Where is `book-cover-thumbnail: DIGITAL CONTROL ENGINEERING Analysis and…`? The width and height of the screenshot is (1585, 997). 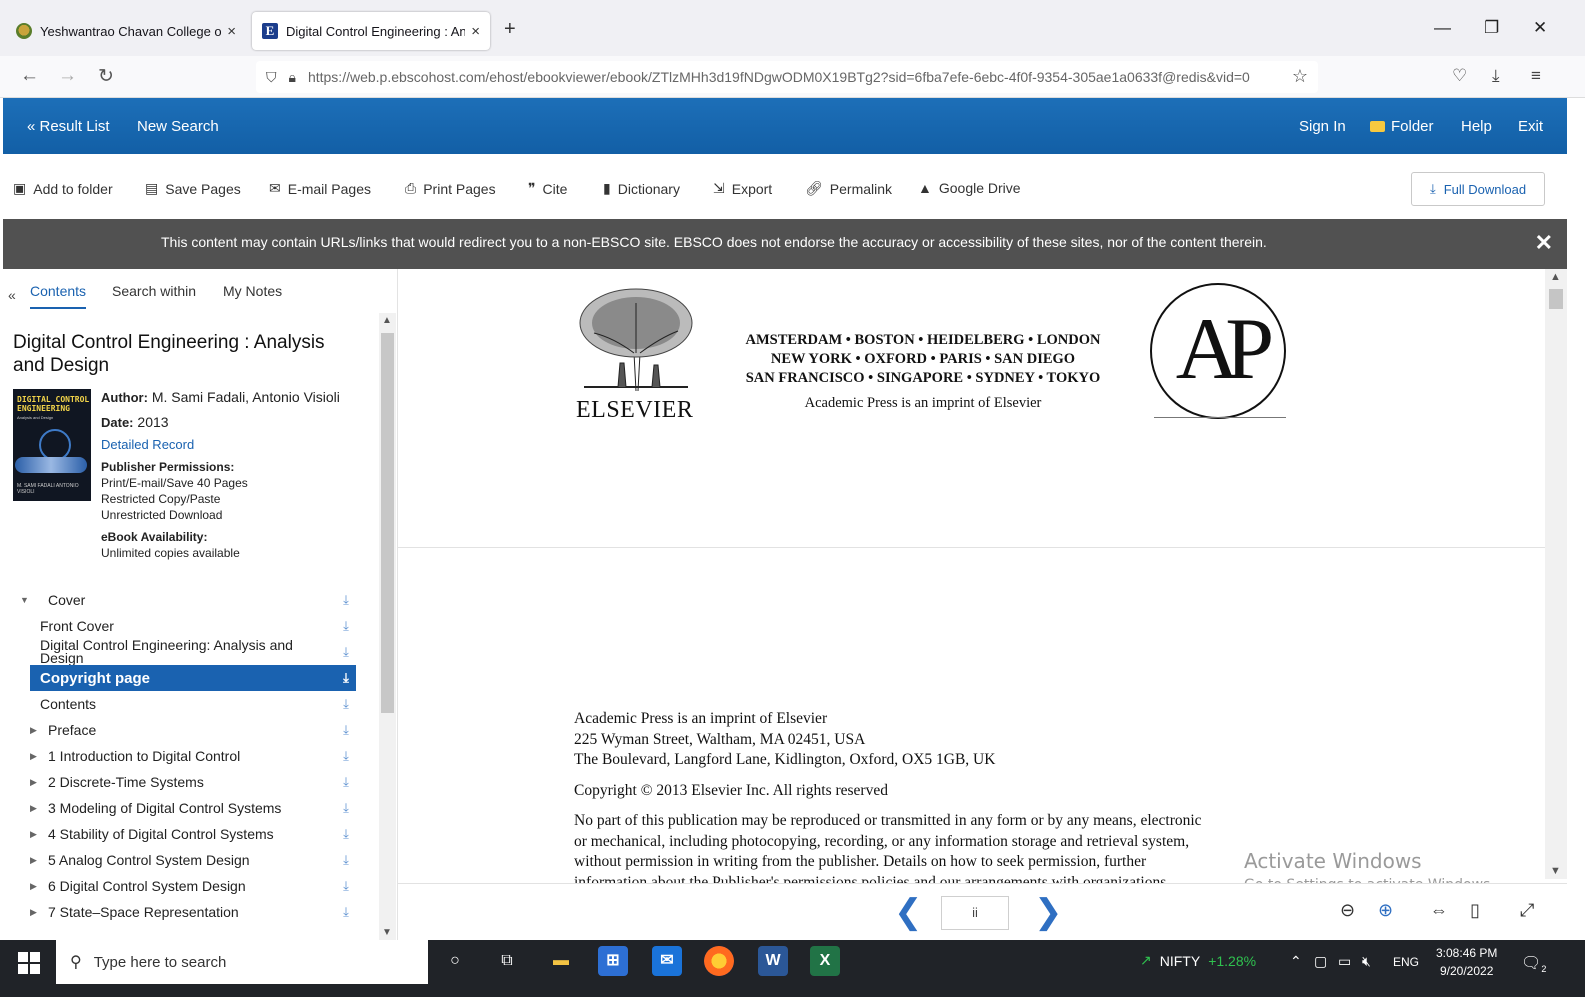 book-cover-thumbnail: DIGITAL CONTROL ENGINEERING Analysis and… is located at coordinates (52, 445).